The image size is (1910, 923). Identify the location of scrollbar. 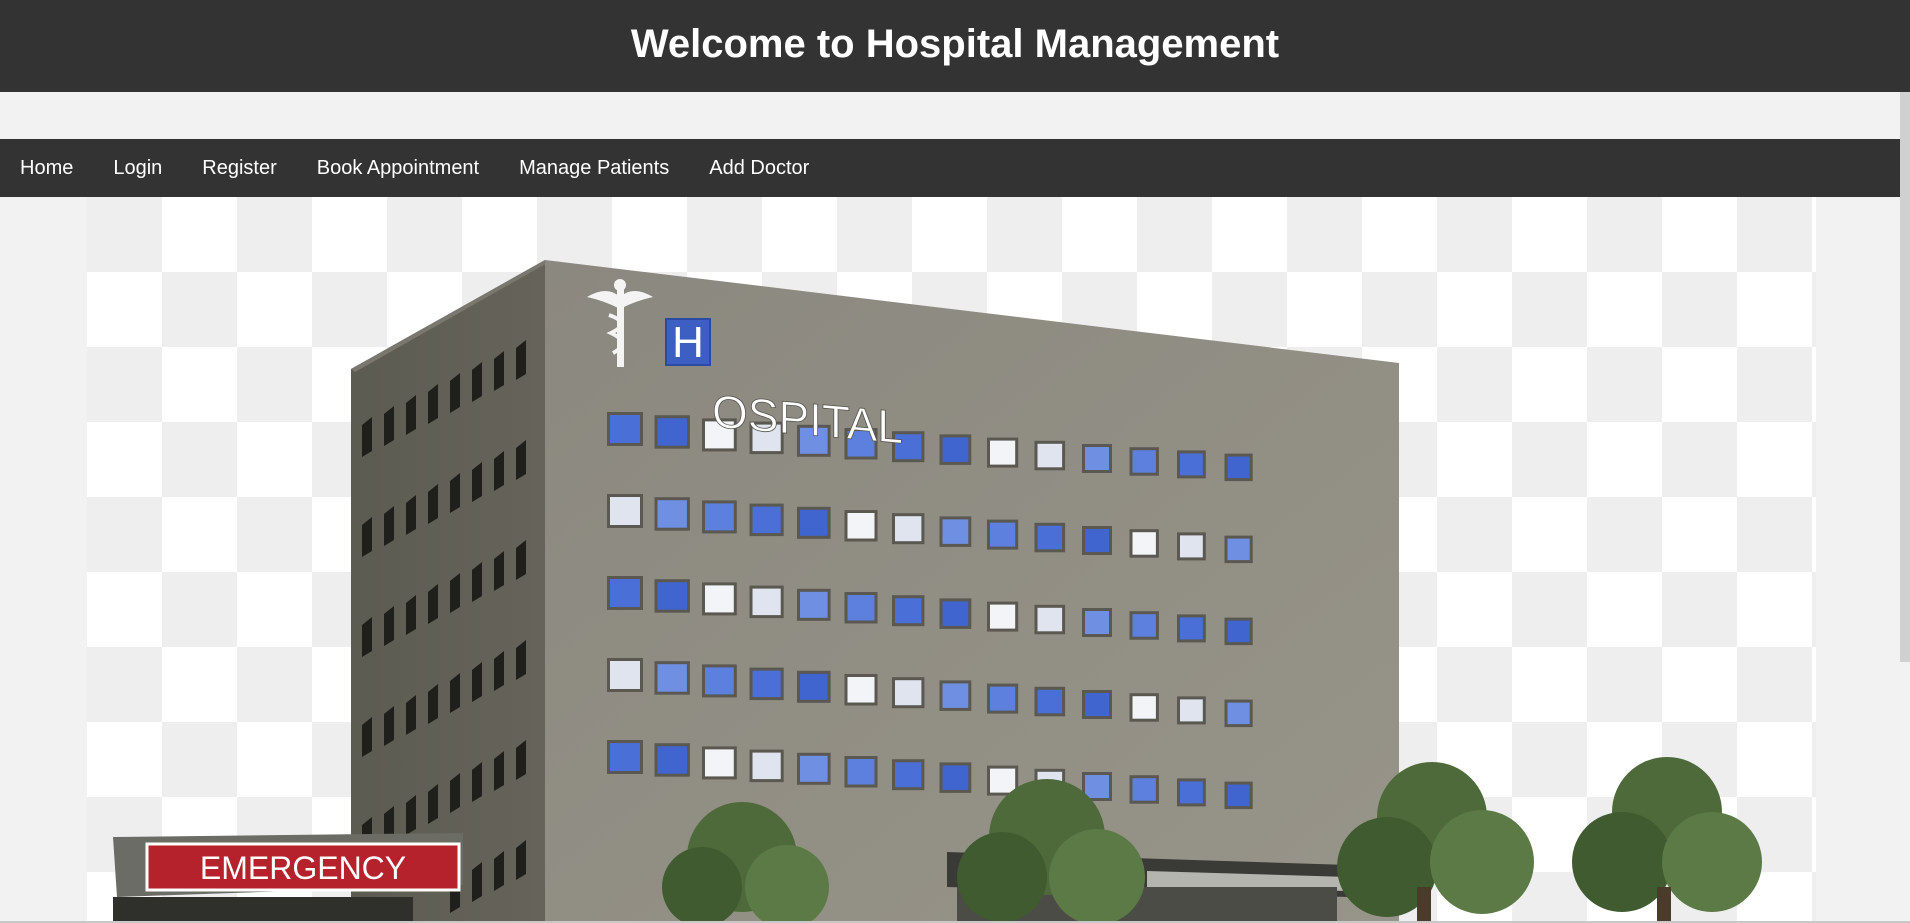
(1905, 377).